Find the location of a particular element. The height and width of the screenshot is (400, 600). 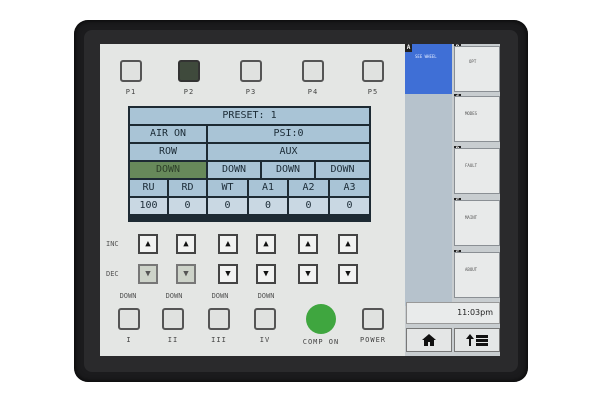

value-a2: 0 is located at coordinates (308, 206).